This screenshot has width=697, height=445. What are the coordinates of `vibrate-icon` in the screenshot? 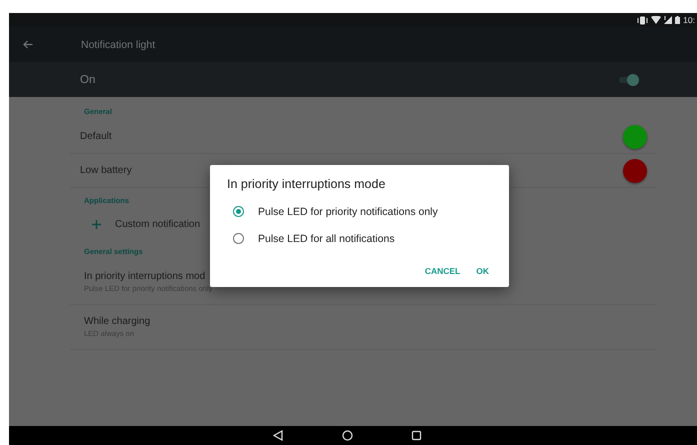 It's located at (642, 20).